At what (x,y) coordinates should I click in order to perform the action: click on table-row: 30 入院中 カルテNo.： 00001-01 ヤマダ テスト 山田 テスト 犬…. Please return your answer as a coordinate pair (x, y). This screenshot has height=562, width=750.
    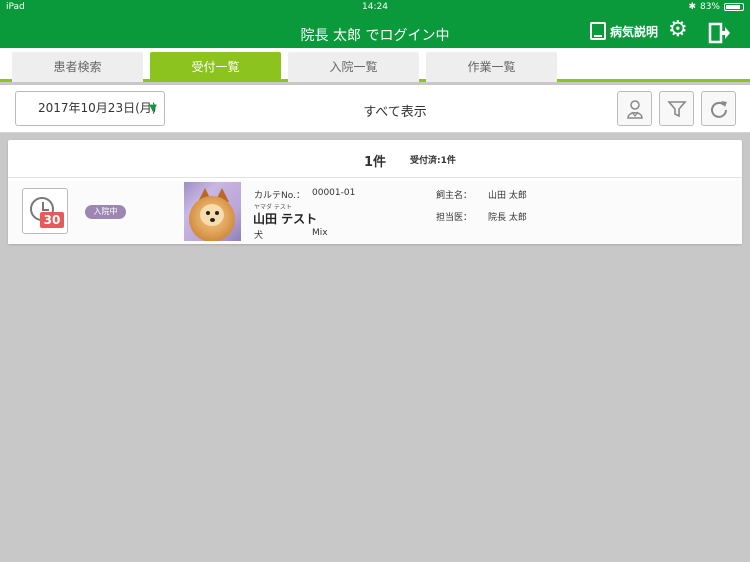
    Looking at the image, I should click on (375, 212).